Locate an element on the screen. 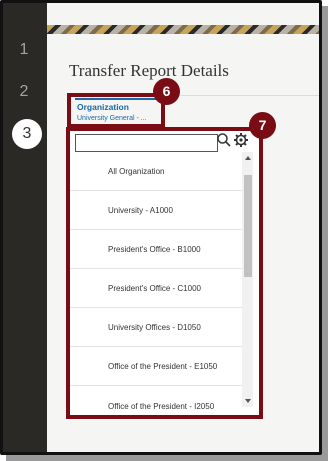 This screenshot has width=328, height=461. step-2: 2 is located at coordinates (24, 92).